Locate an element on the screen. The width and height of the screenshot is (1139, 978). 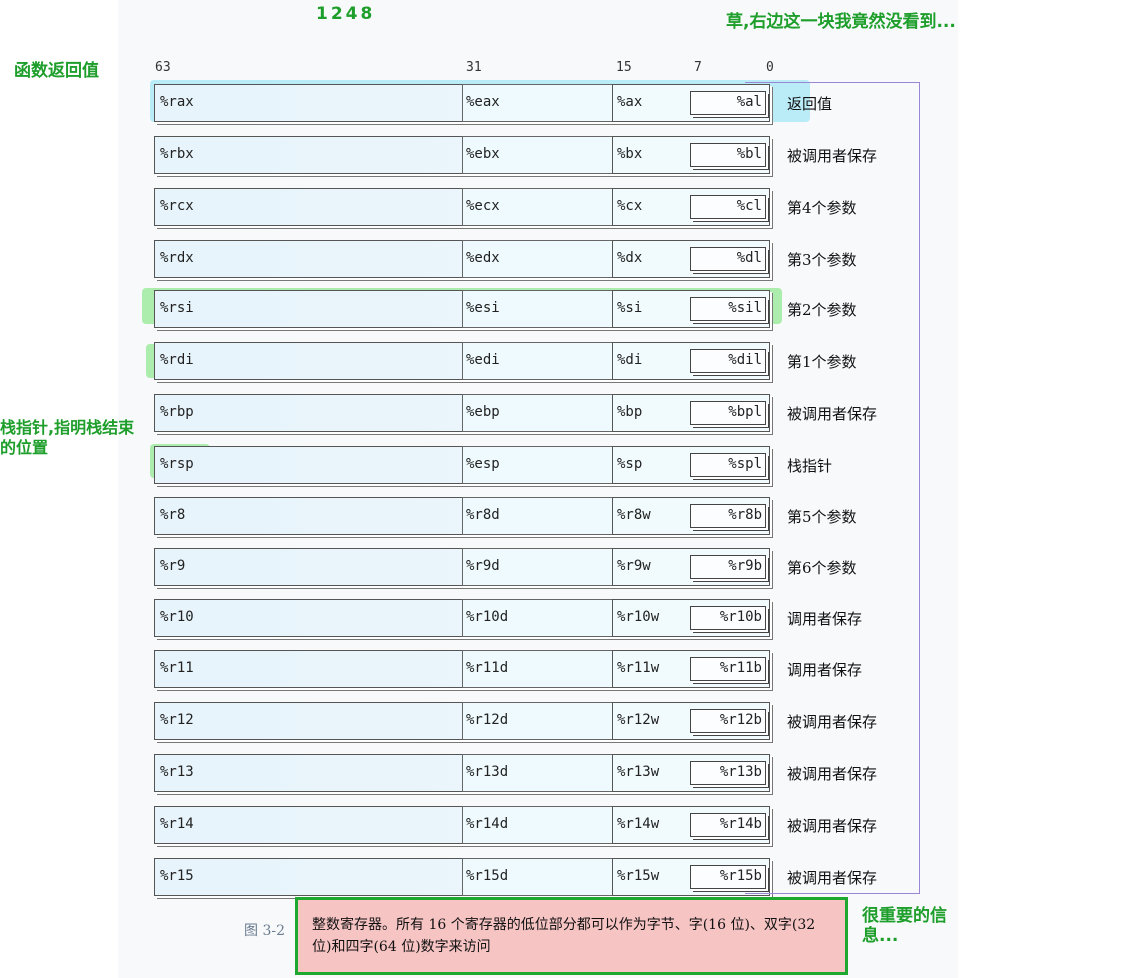
reg-32-name: %edx is located at coordinates (483, 258).